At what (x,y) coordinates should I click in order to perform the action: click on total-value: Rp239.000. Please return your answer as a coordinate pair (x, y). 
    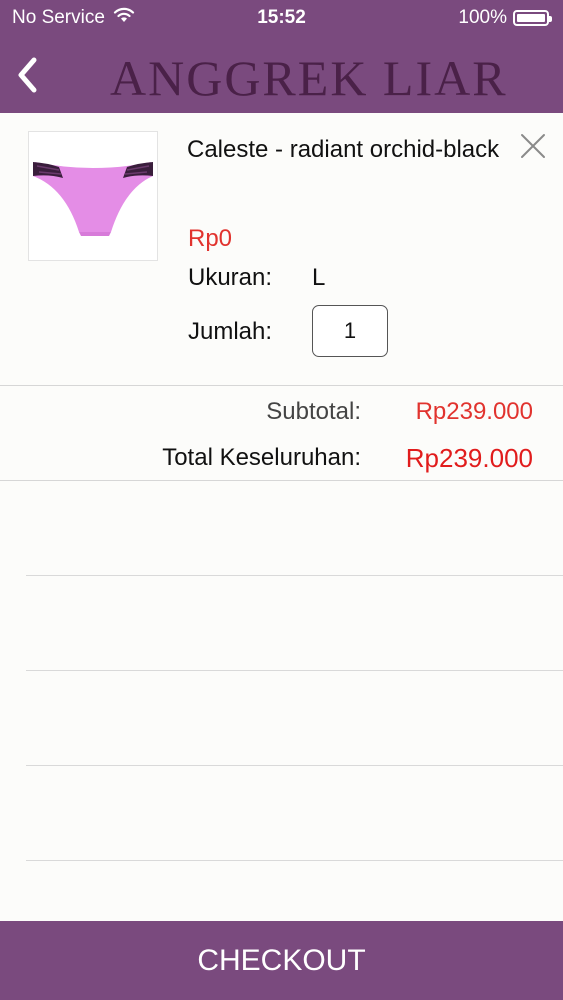
    Looking at the image, I should click on (469, 458).